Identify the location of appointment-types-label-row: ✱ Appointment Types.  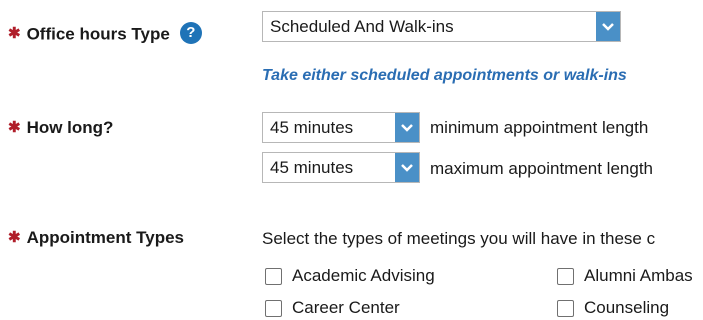
(96, 238).